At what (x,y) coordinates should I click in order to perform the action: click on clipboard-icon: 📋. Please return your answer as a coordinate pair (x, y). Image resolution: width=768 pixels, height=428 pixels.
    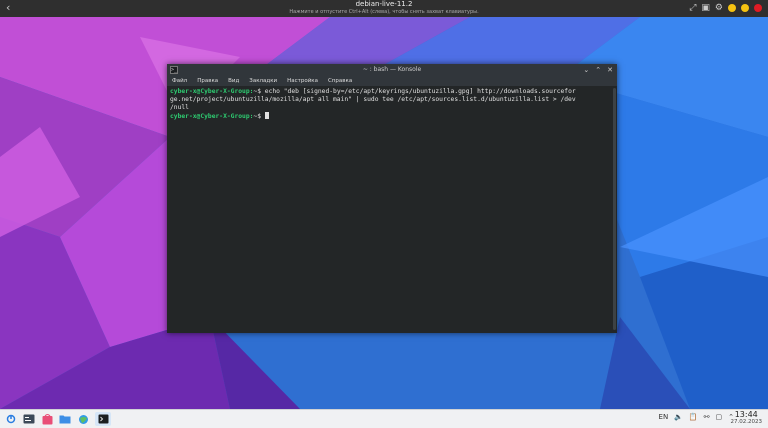
    Looking at the image, I should click on (693, 417).